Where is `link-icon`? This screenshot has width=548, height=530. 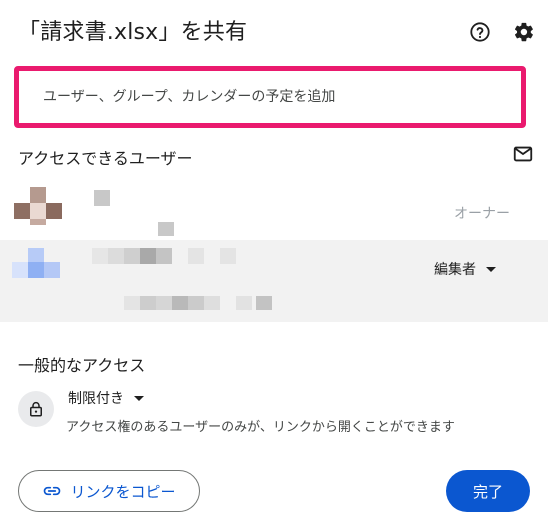
link-icon is located at coordinates (52, 491).